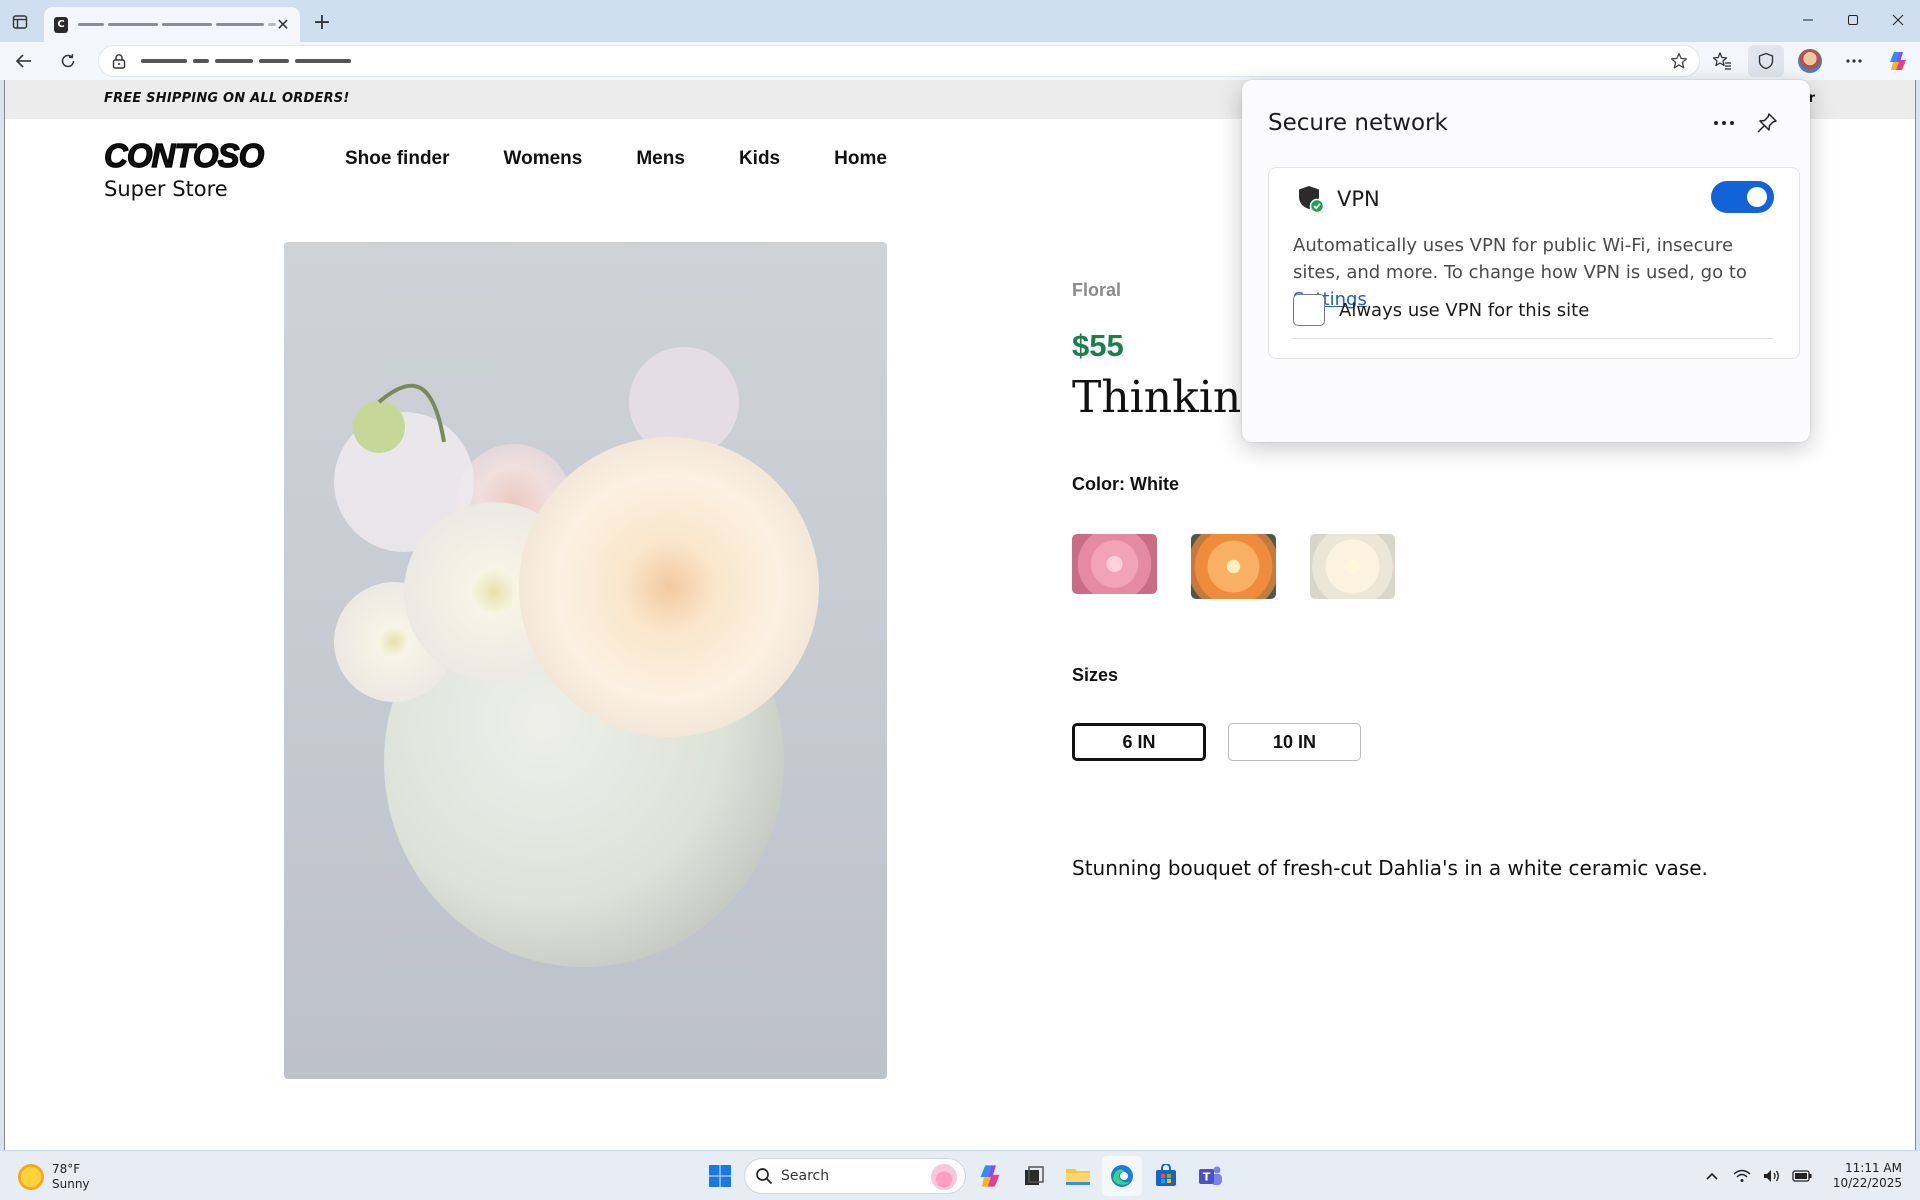 The height and width of the screenshot is (1200, 1920). Describe the element at coordinates (1742, 1176) in the screenshot. I see `wifi-icon` at that location.